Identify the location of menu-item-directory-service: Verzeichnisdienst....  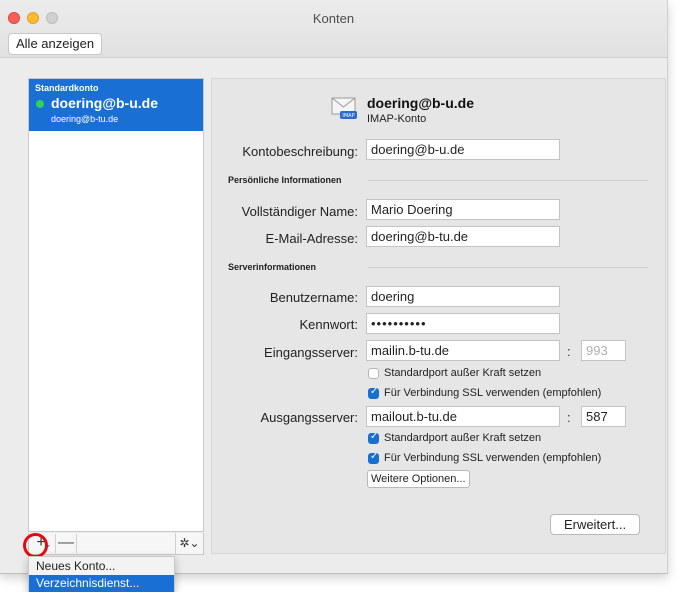
(101, 583).